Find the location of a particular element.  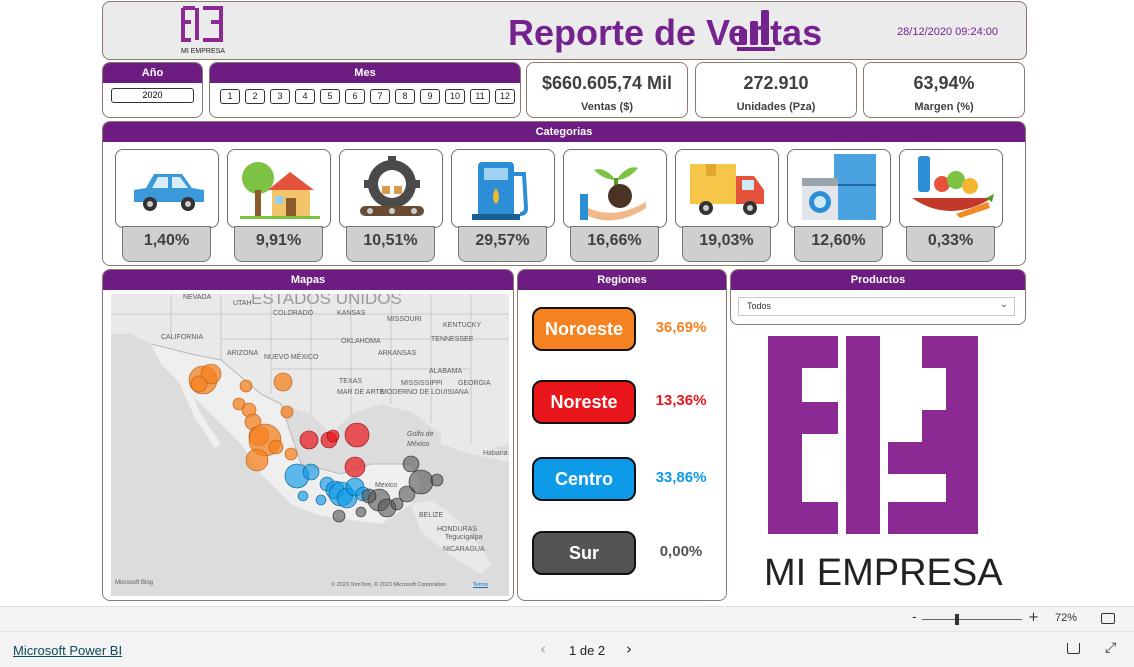

map-label: MODERNO DE LOUISIANA is located at coordinates (425, 392).